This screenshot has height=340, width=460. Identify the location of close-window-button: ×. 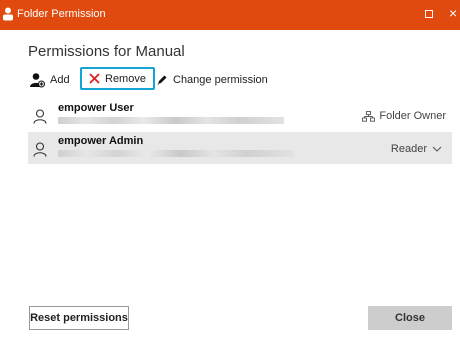
(453, 13).